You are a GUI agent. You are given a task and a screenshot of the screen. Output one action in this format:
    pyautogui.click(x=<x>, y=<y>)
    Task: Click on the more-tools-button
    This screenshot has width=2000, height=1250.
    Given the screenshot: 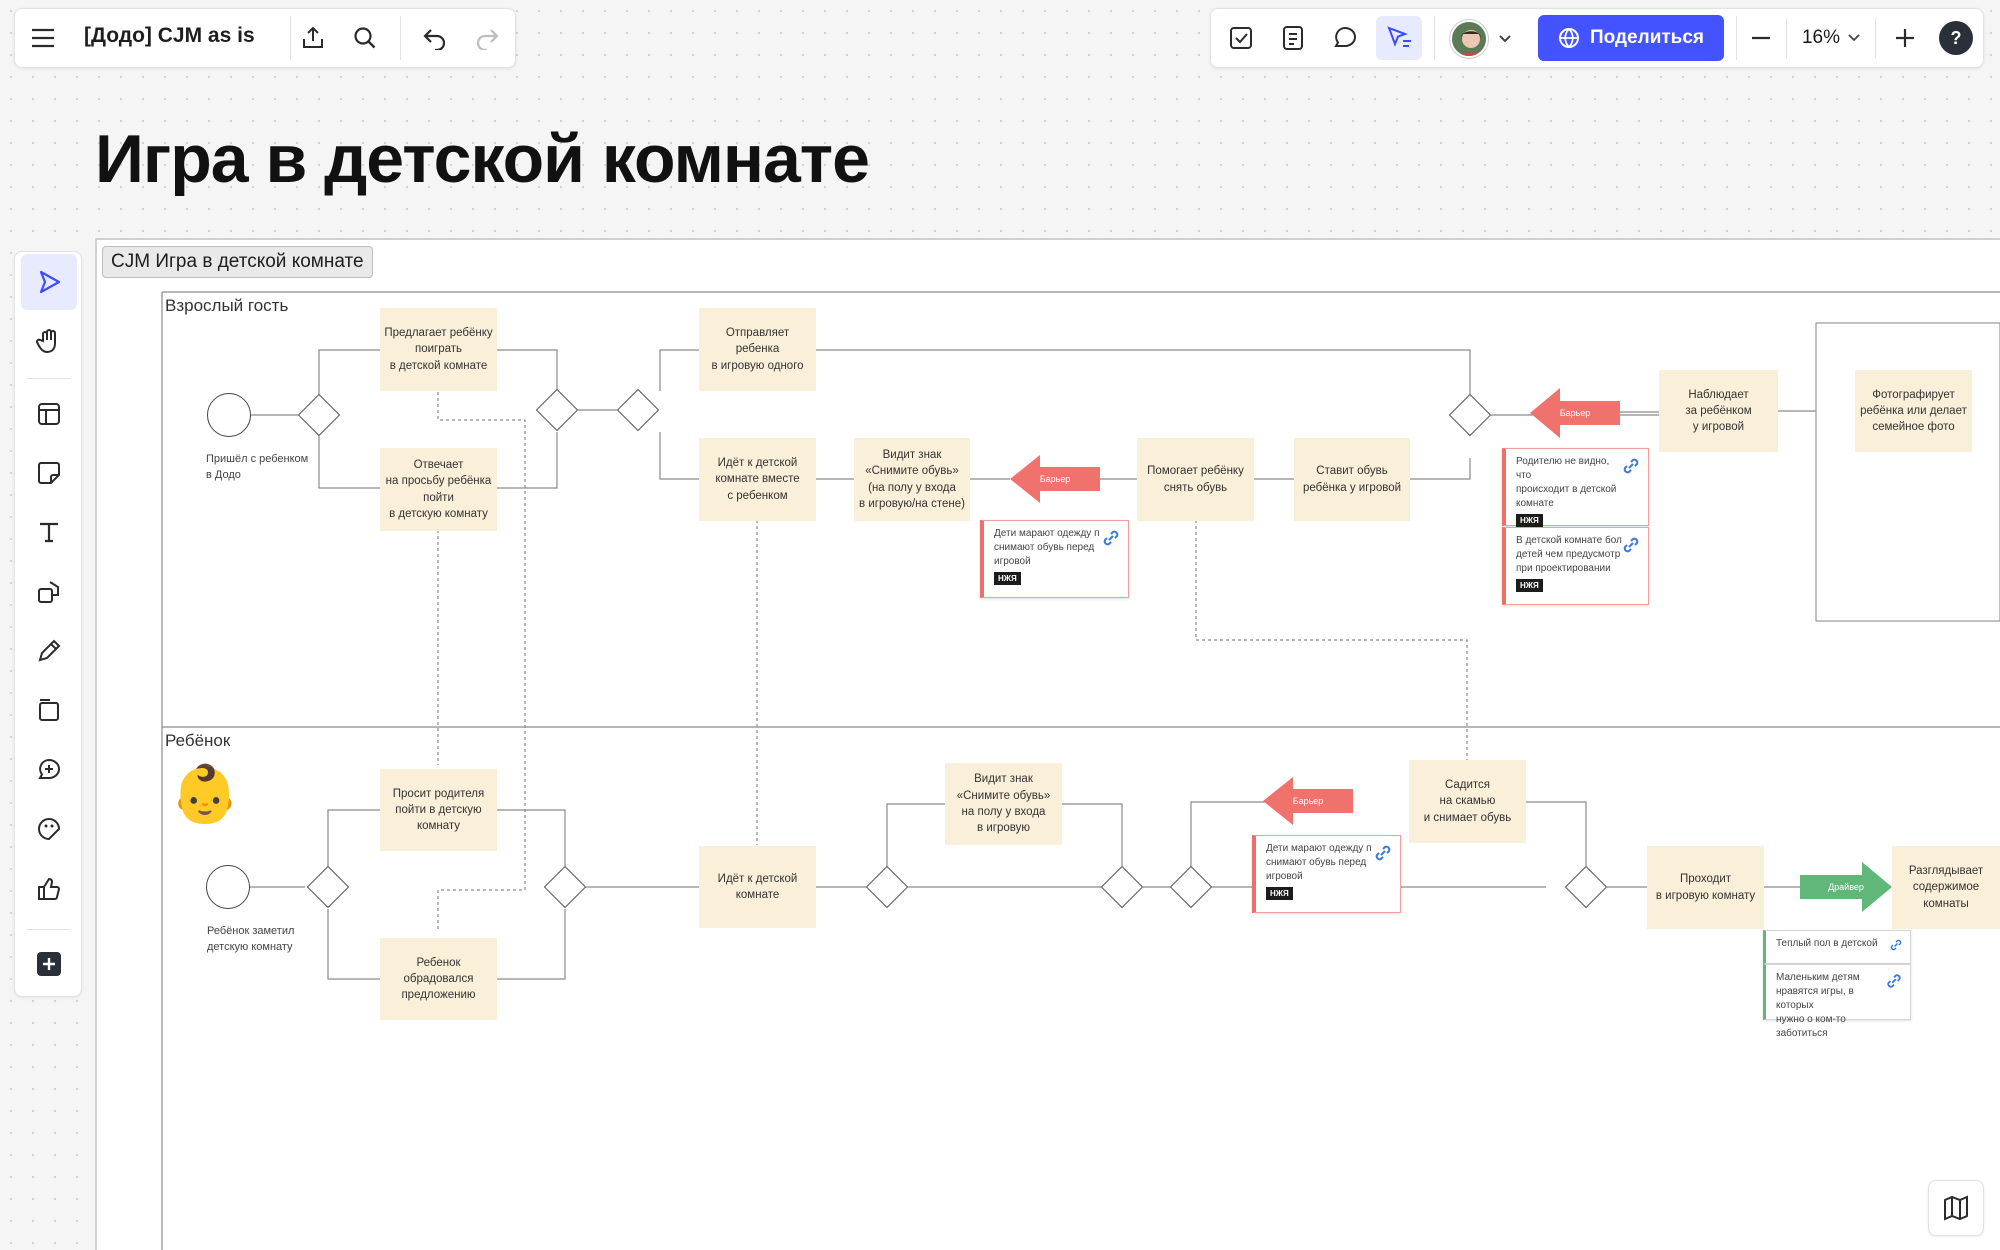 What is the action you would take?
    pyautogui.click(x=49, y=964)
    